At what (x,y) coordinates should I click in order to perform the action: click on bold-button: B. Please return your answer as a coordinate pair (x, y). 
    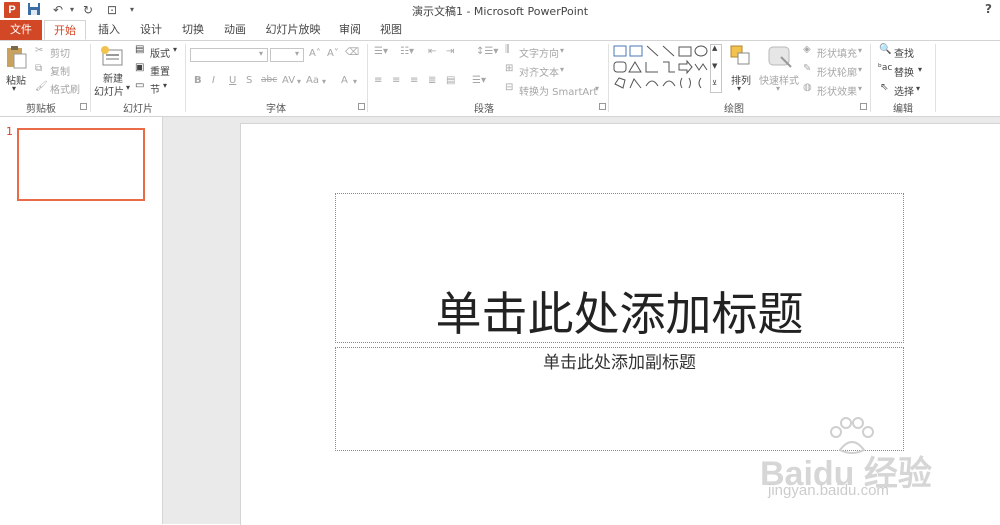
    Looking at the image, I should click on (198, 80).